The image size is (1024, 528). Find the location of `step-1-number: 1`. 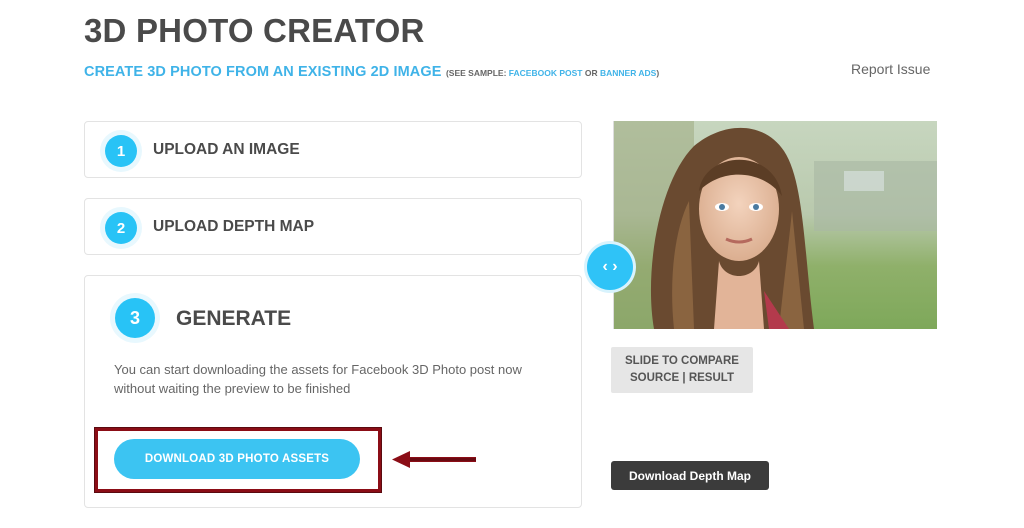

step-1-number: 1 is located at coordinates (121, 151).